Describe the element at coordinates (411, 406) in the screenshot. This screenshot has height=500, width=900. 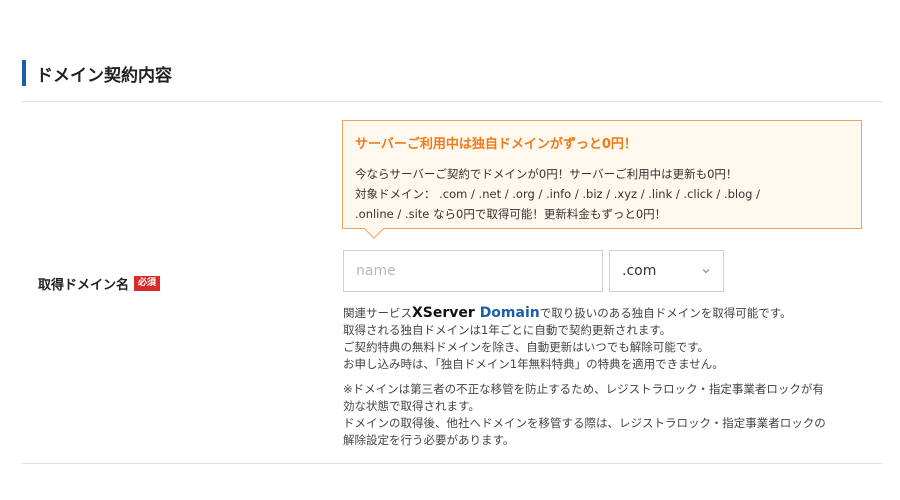
I see `warning-line: 効な状態で取得されます。` at that location.